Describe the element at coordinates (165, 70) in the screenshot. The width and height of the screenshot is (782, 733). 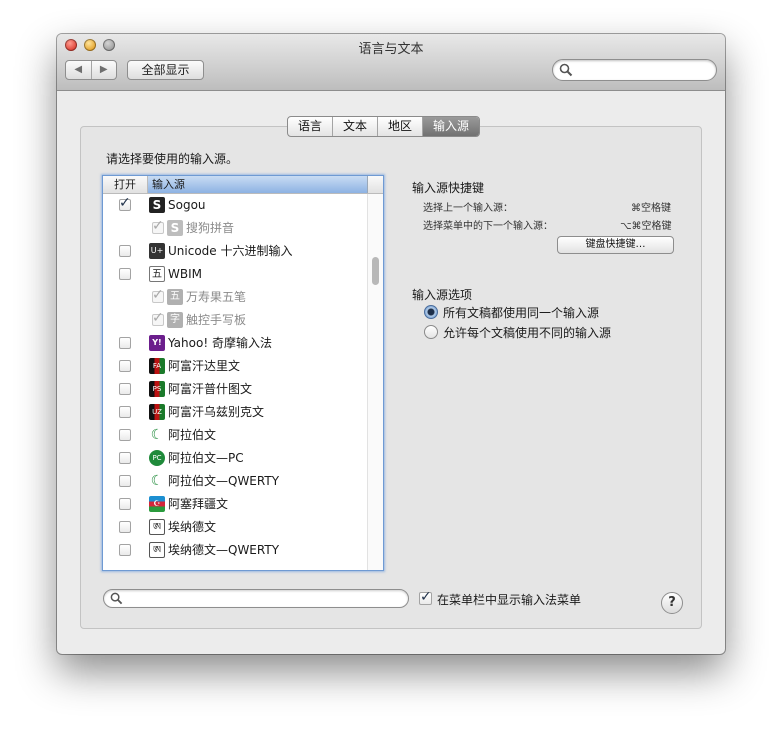
I see `show-all-button: 全部显示` at that location.